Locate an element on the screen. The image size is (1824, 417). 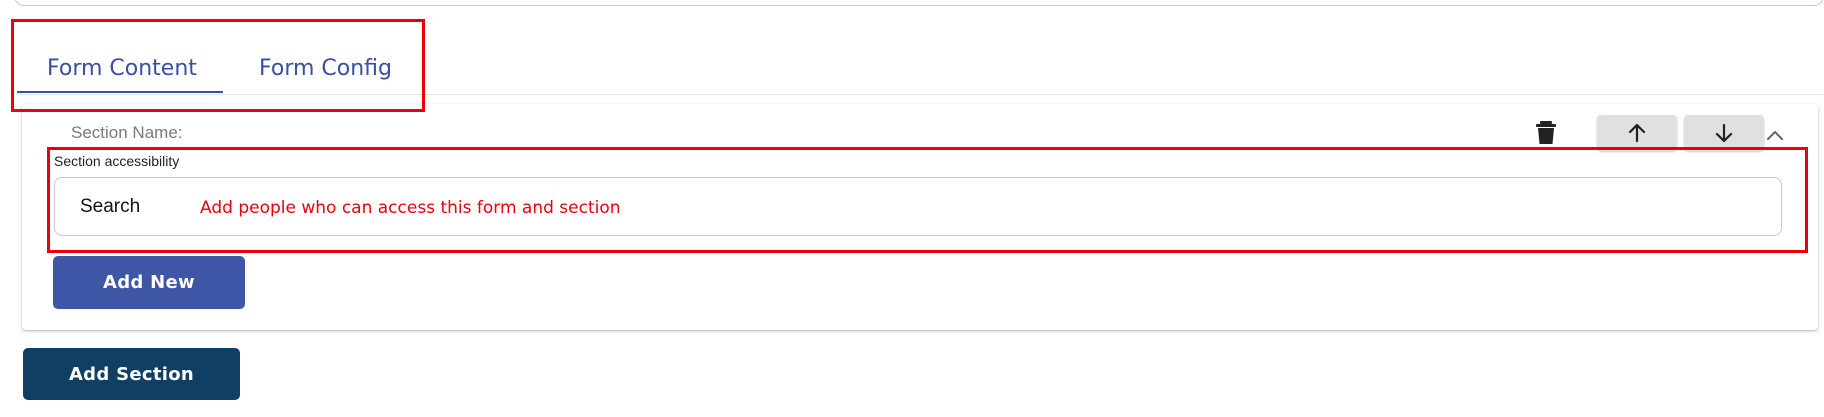
tab-form-config: Form Config is located at coordinates (329, 74).